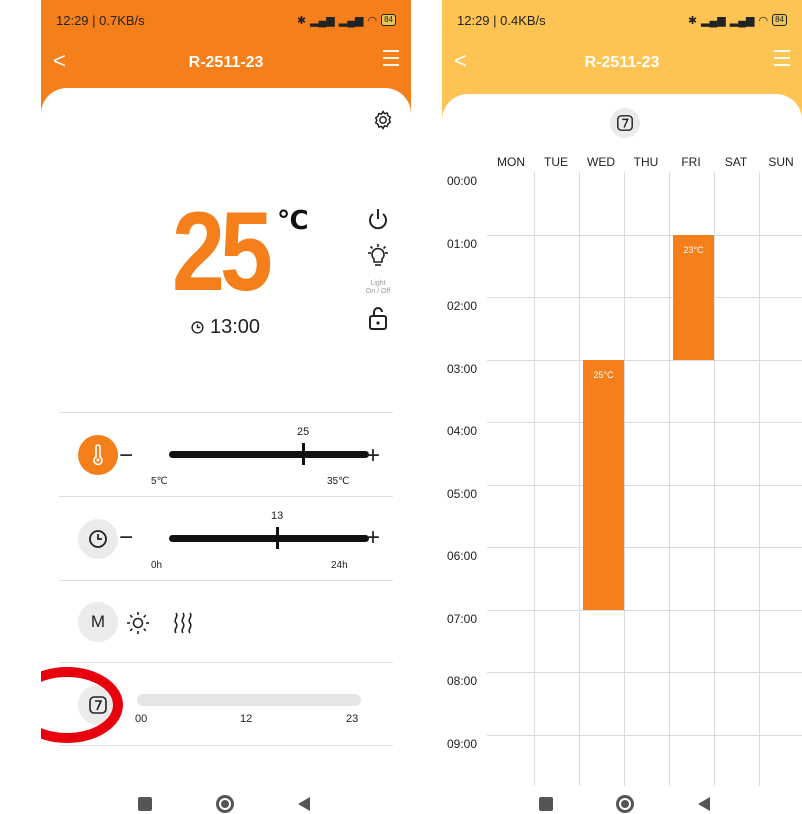 This screenshot has width=802, height=814. I want to click on hour-label: 00:00, so click(462, 181).